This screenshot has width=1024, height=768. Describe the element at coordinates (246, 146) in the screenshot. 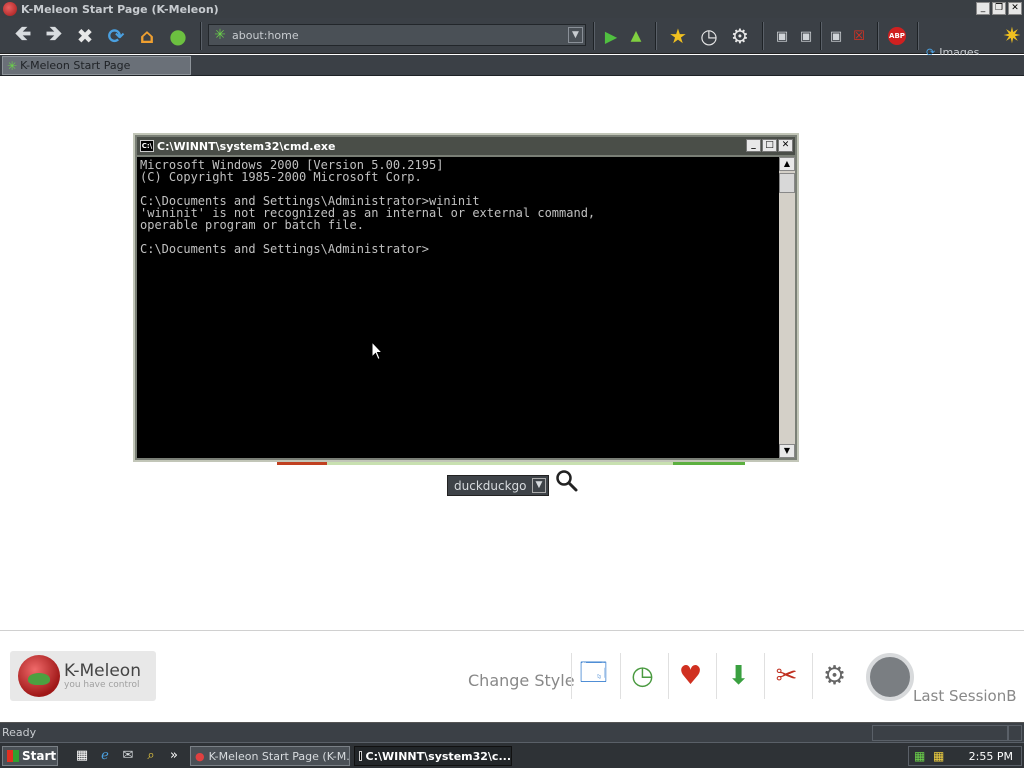

I see `cmd-title: C:\WINNT\system32\cmd.exe` at that location.